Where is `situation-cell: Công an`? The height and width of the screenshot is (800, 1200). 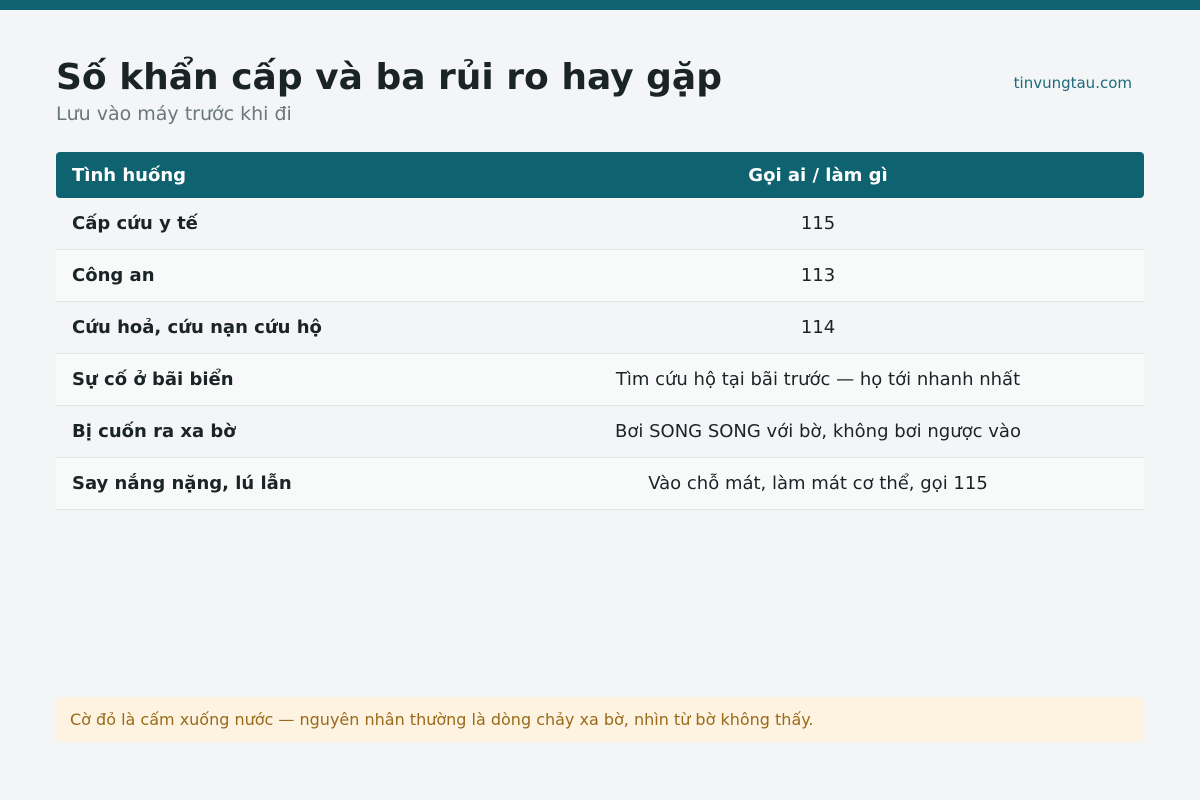 situation-cell: Công an is located at coordinates (113, 275).